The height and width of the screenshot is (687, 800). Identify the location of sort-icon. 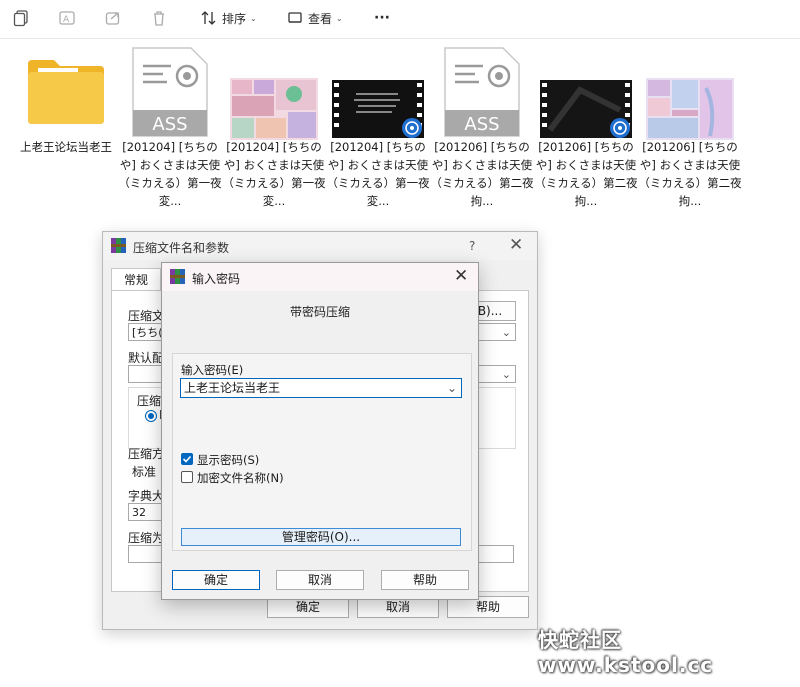
(208, 18).